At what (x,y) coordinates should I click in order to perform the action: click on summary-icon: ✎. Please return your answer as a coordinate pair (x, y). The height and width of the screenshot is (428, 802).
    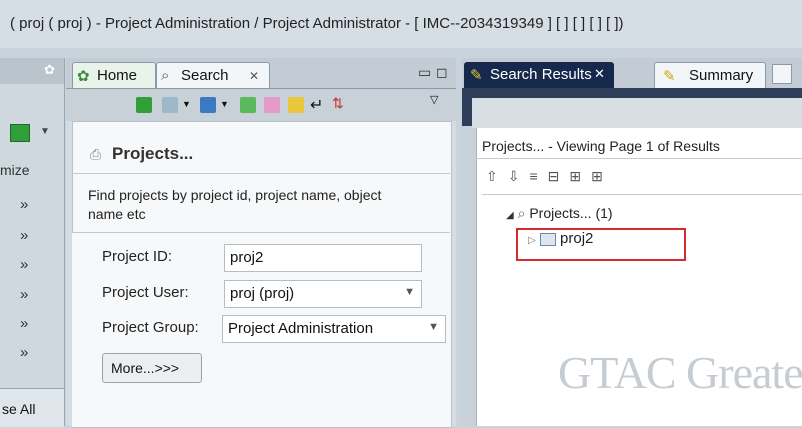
    Looking at the image, I should click on (669, 76).